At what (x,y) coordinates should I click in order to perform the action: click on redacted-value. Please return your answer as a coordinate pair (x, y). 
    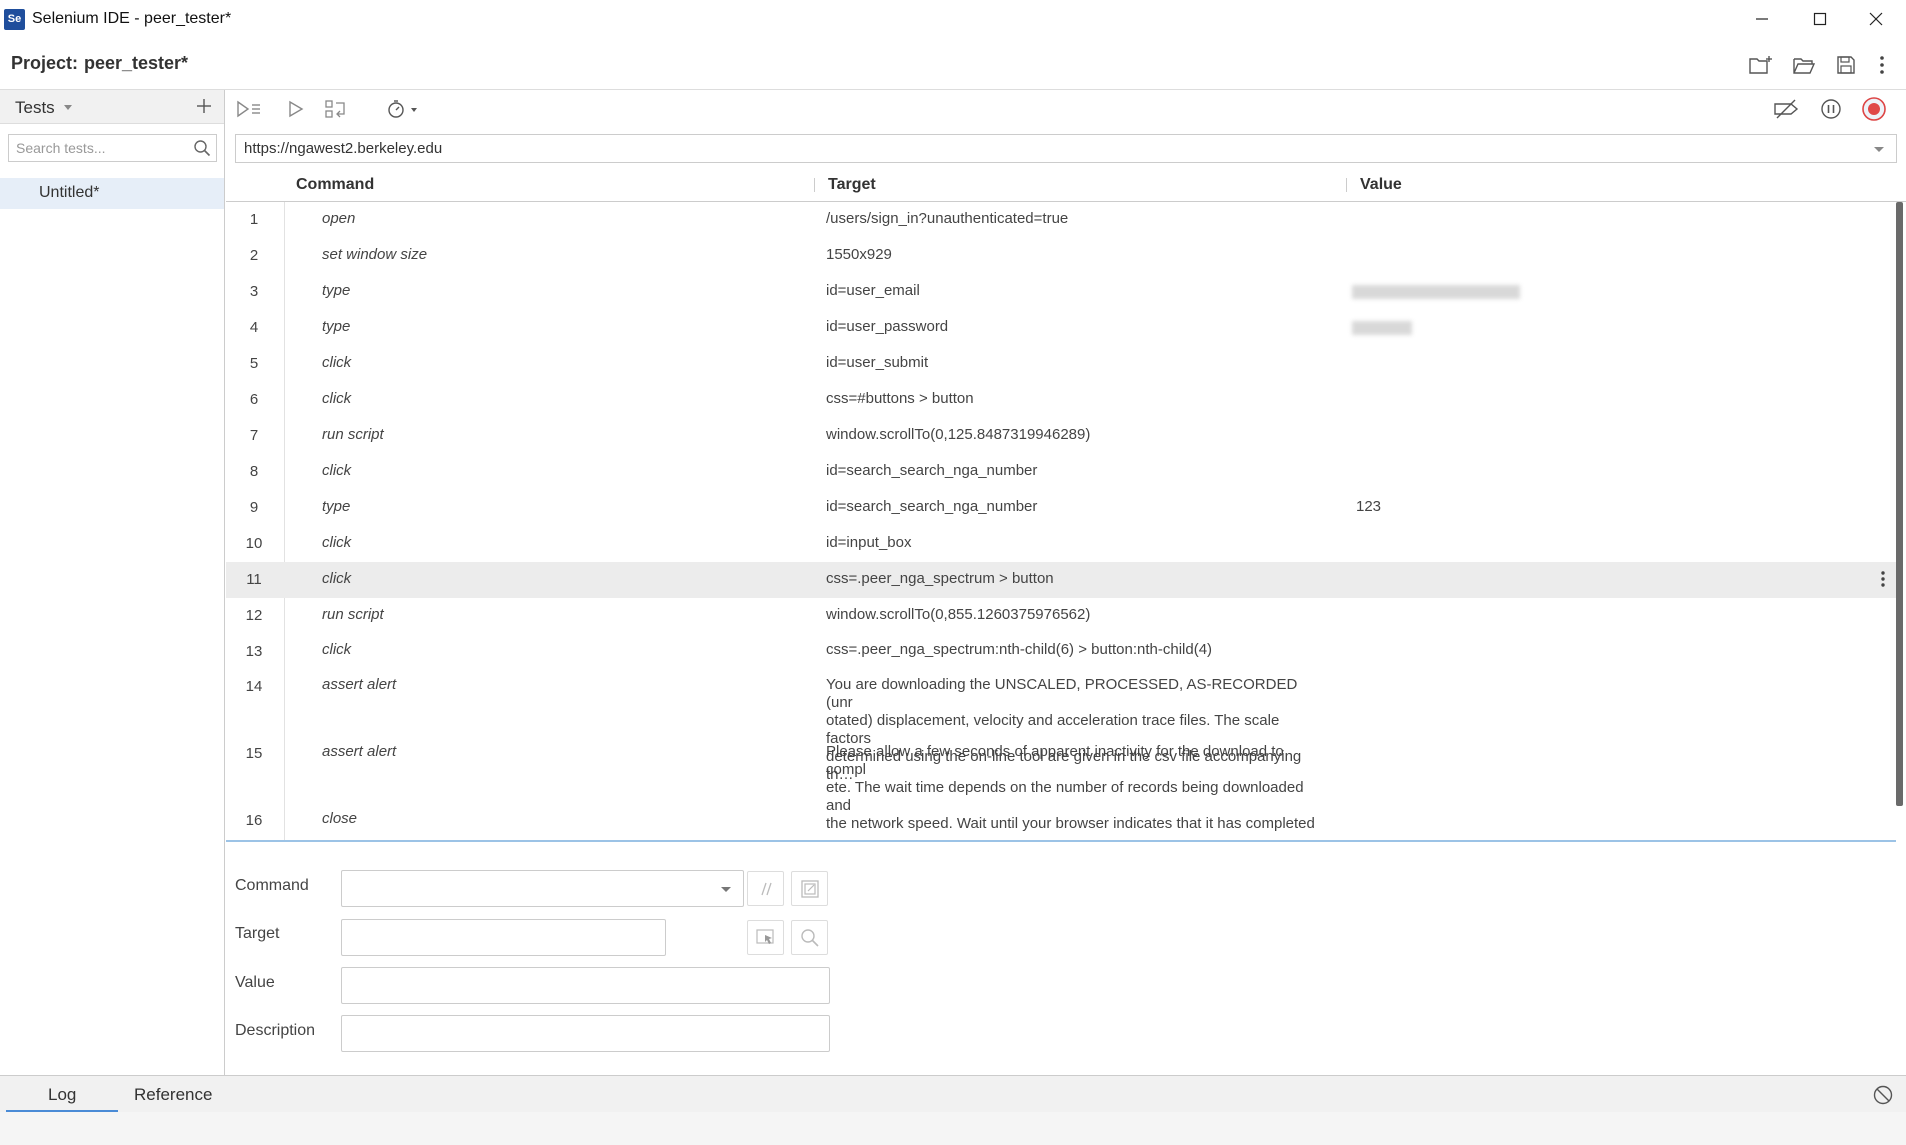
    Looking at the image, I should click on (1436, 292).